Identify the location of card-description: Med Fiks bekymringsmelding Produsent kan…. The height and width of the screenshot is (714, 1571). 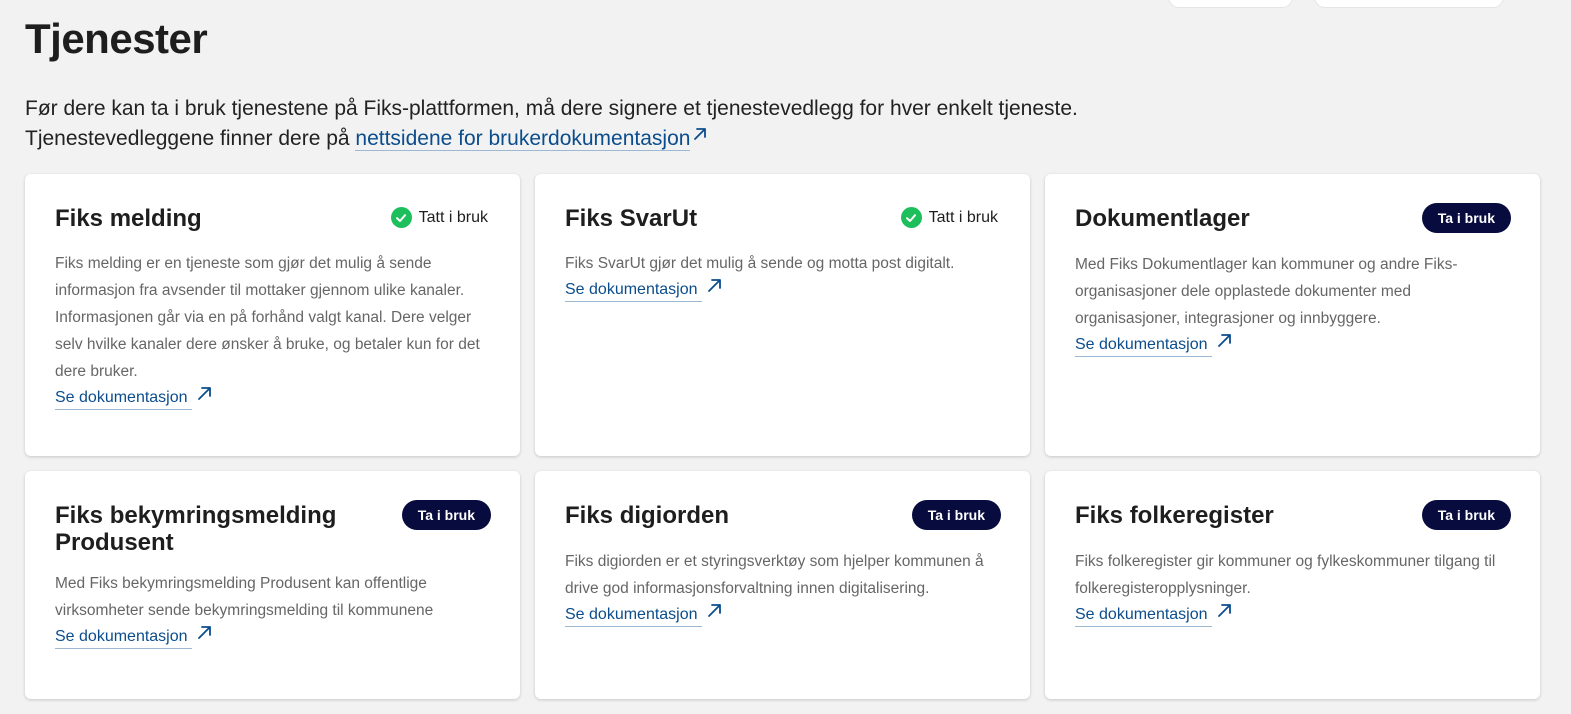
(244, 597).